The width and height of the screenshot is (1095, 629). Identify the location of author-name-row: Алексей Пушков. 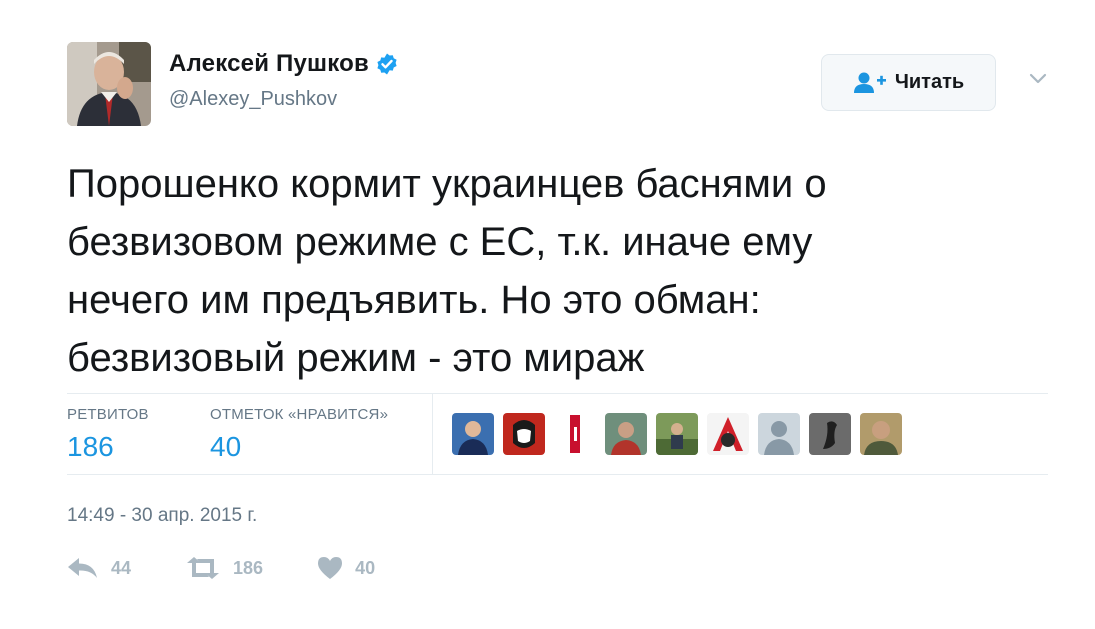
(284, 64).